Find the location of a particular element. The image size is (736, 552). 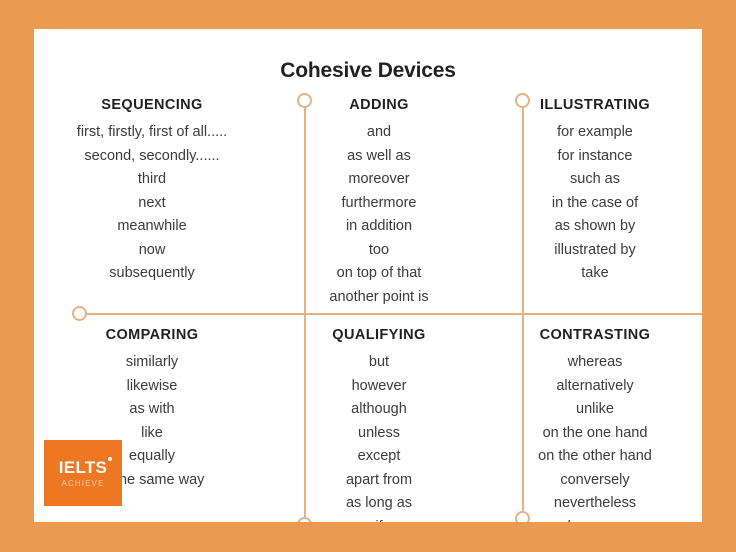

category-item: on the other hand is located at coordinates (595, 456).